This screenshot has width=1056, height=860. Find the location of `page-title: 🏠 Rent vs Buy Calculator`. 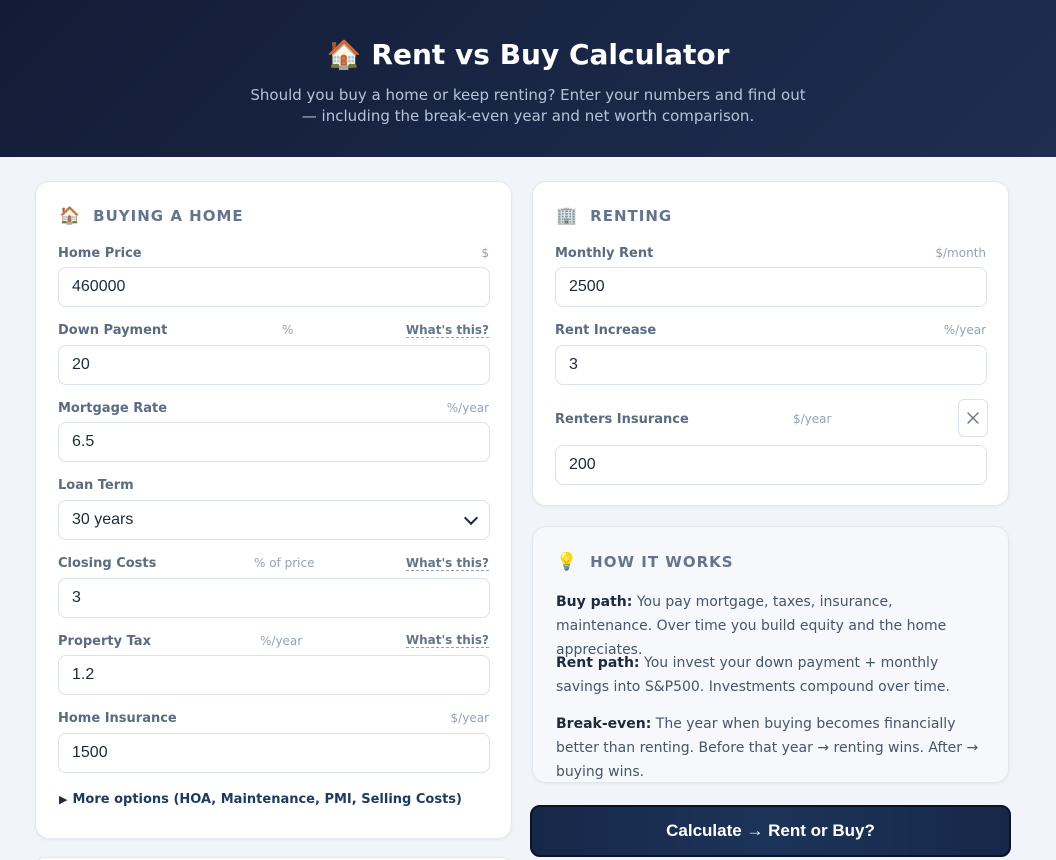

page-title: 🏠 Rent vs Buy Calculator is located at coordinates (528, 54).